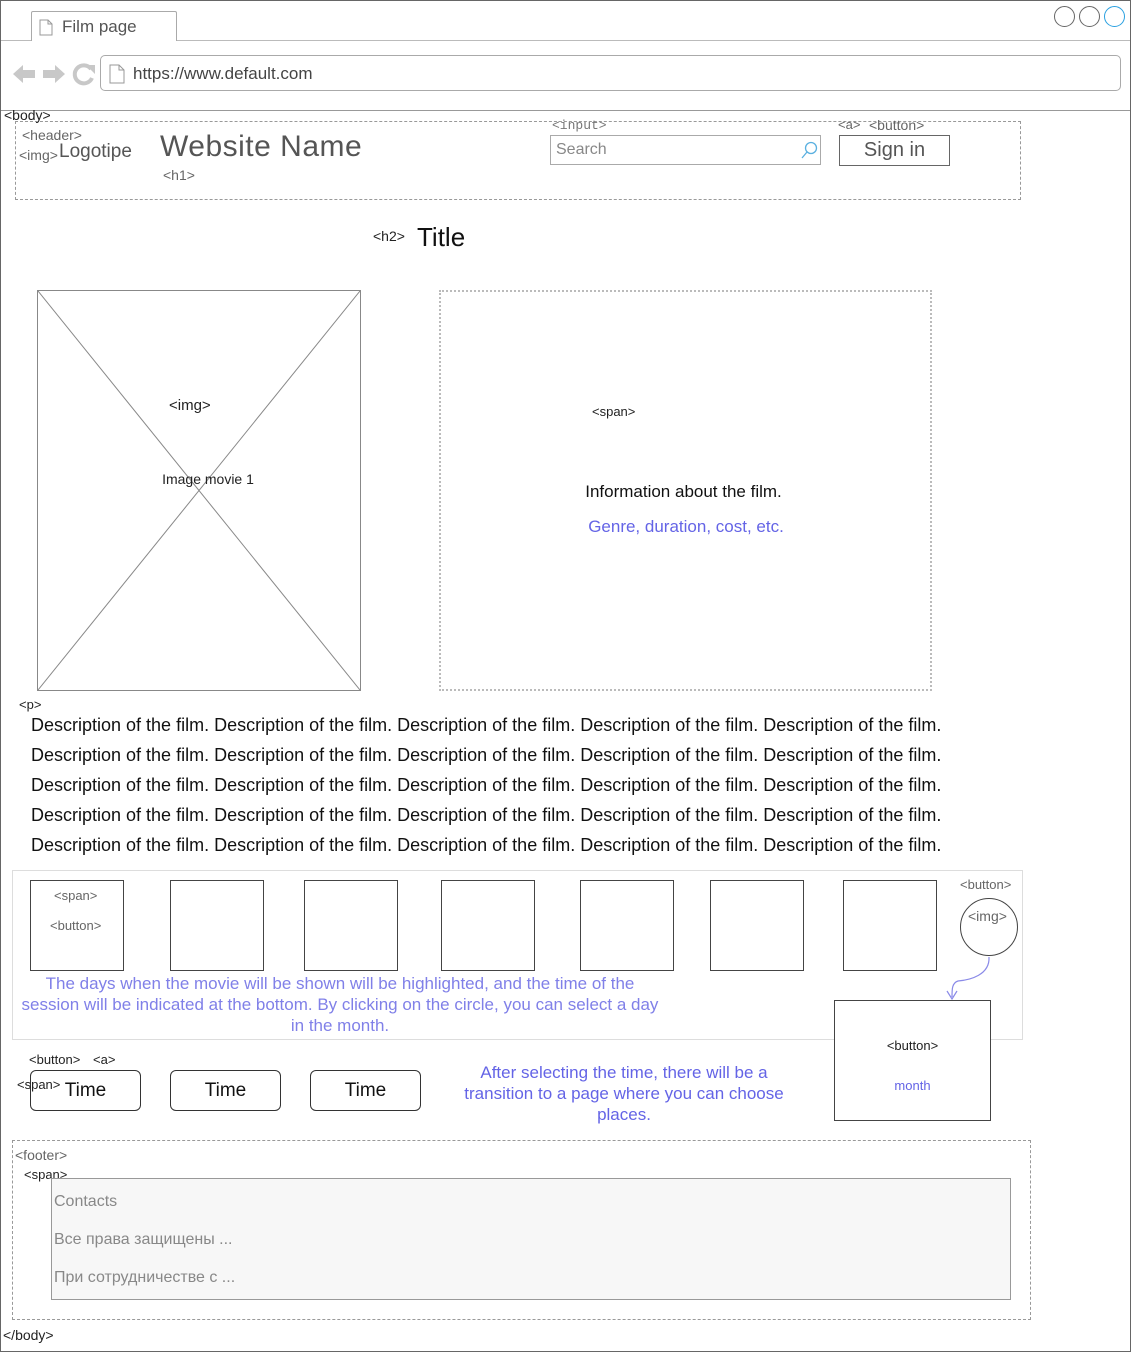 This screenshot has height=1352, width=1131. I want to click on page-title: Title, so click(441, 237).